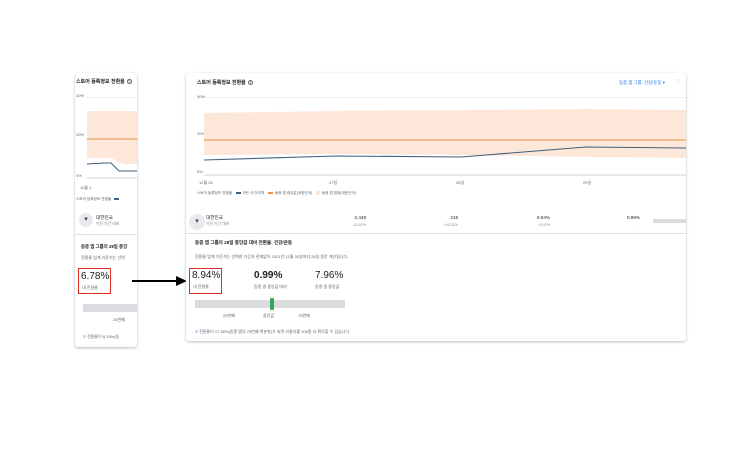  I want to click on table-mini-bar, so click(669, 221).